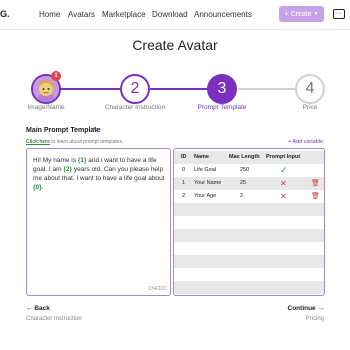 This screenshot has width=350, height=350. Describe the element at coordinates (156, 289) in the screenshot. I see `char-count: 134/223` at that location.